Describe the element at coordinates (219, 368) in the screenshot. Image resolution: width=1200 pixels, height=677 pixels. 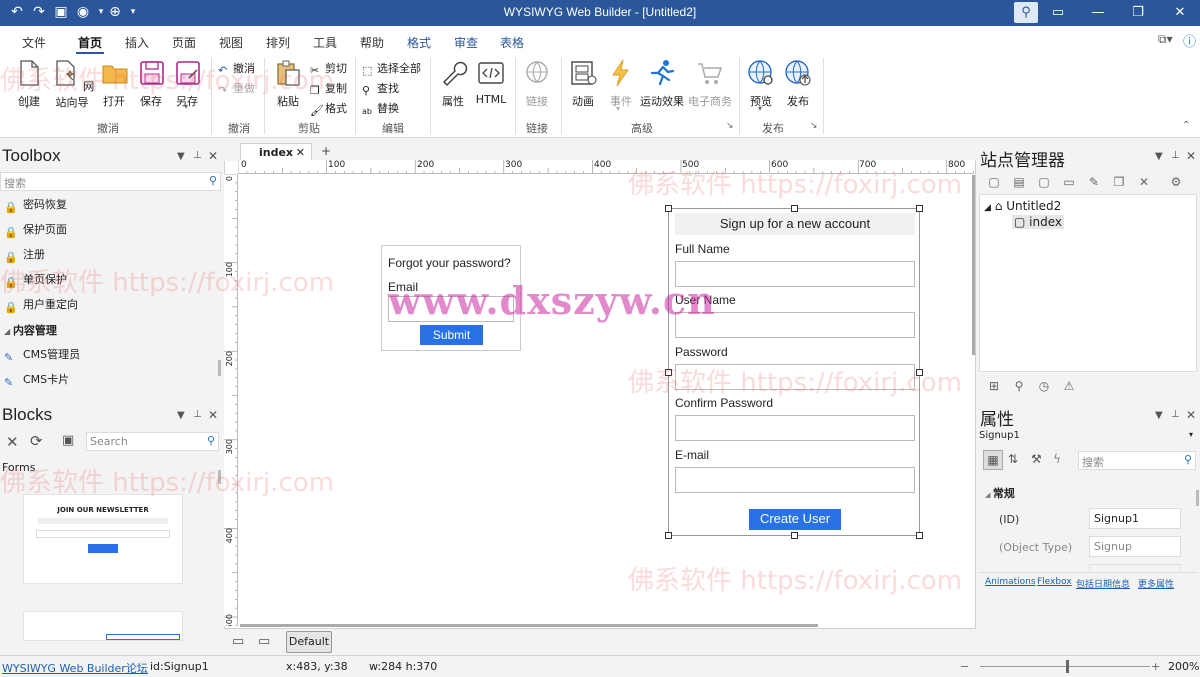
I see `toolbox-scrollbar` at that location.